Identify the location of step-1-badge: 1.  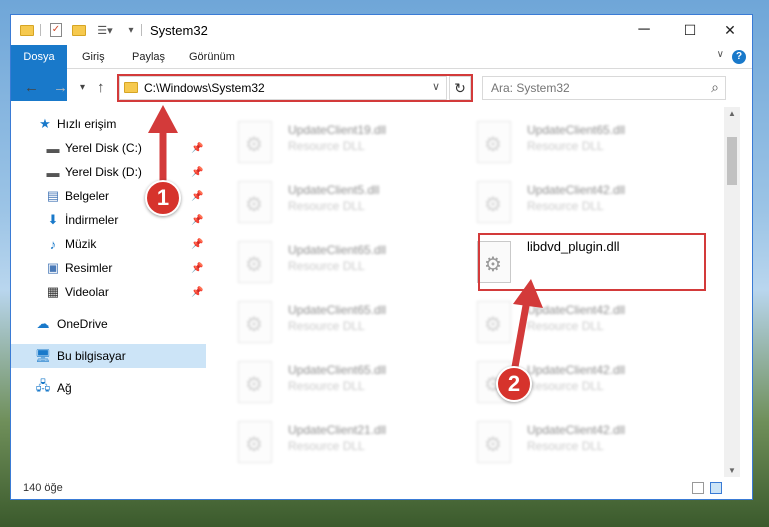
(163, 198).